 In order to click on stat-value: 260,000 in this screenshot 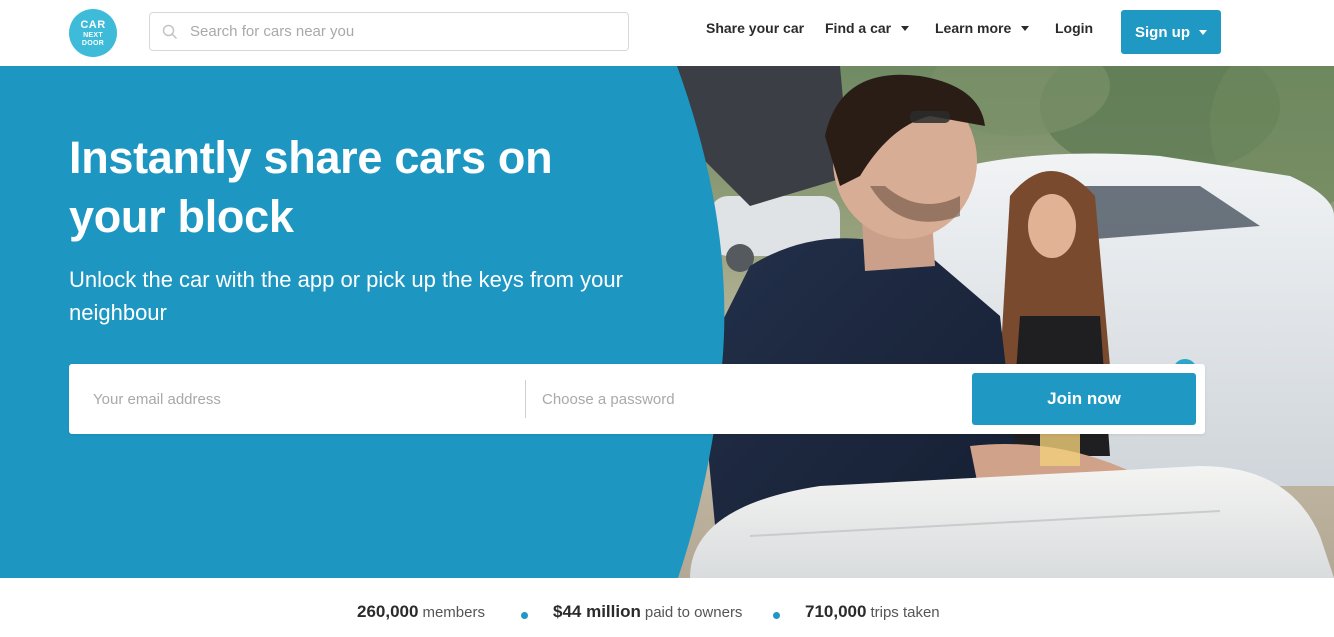, I will do `click(388, 611)`.